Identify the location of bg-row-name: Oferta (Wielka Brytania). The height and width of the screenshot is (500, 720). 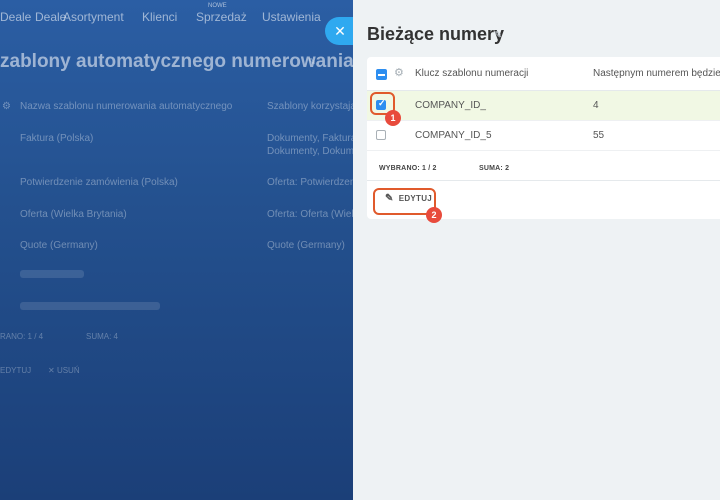
(73, 214).